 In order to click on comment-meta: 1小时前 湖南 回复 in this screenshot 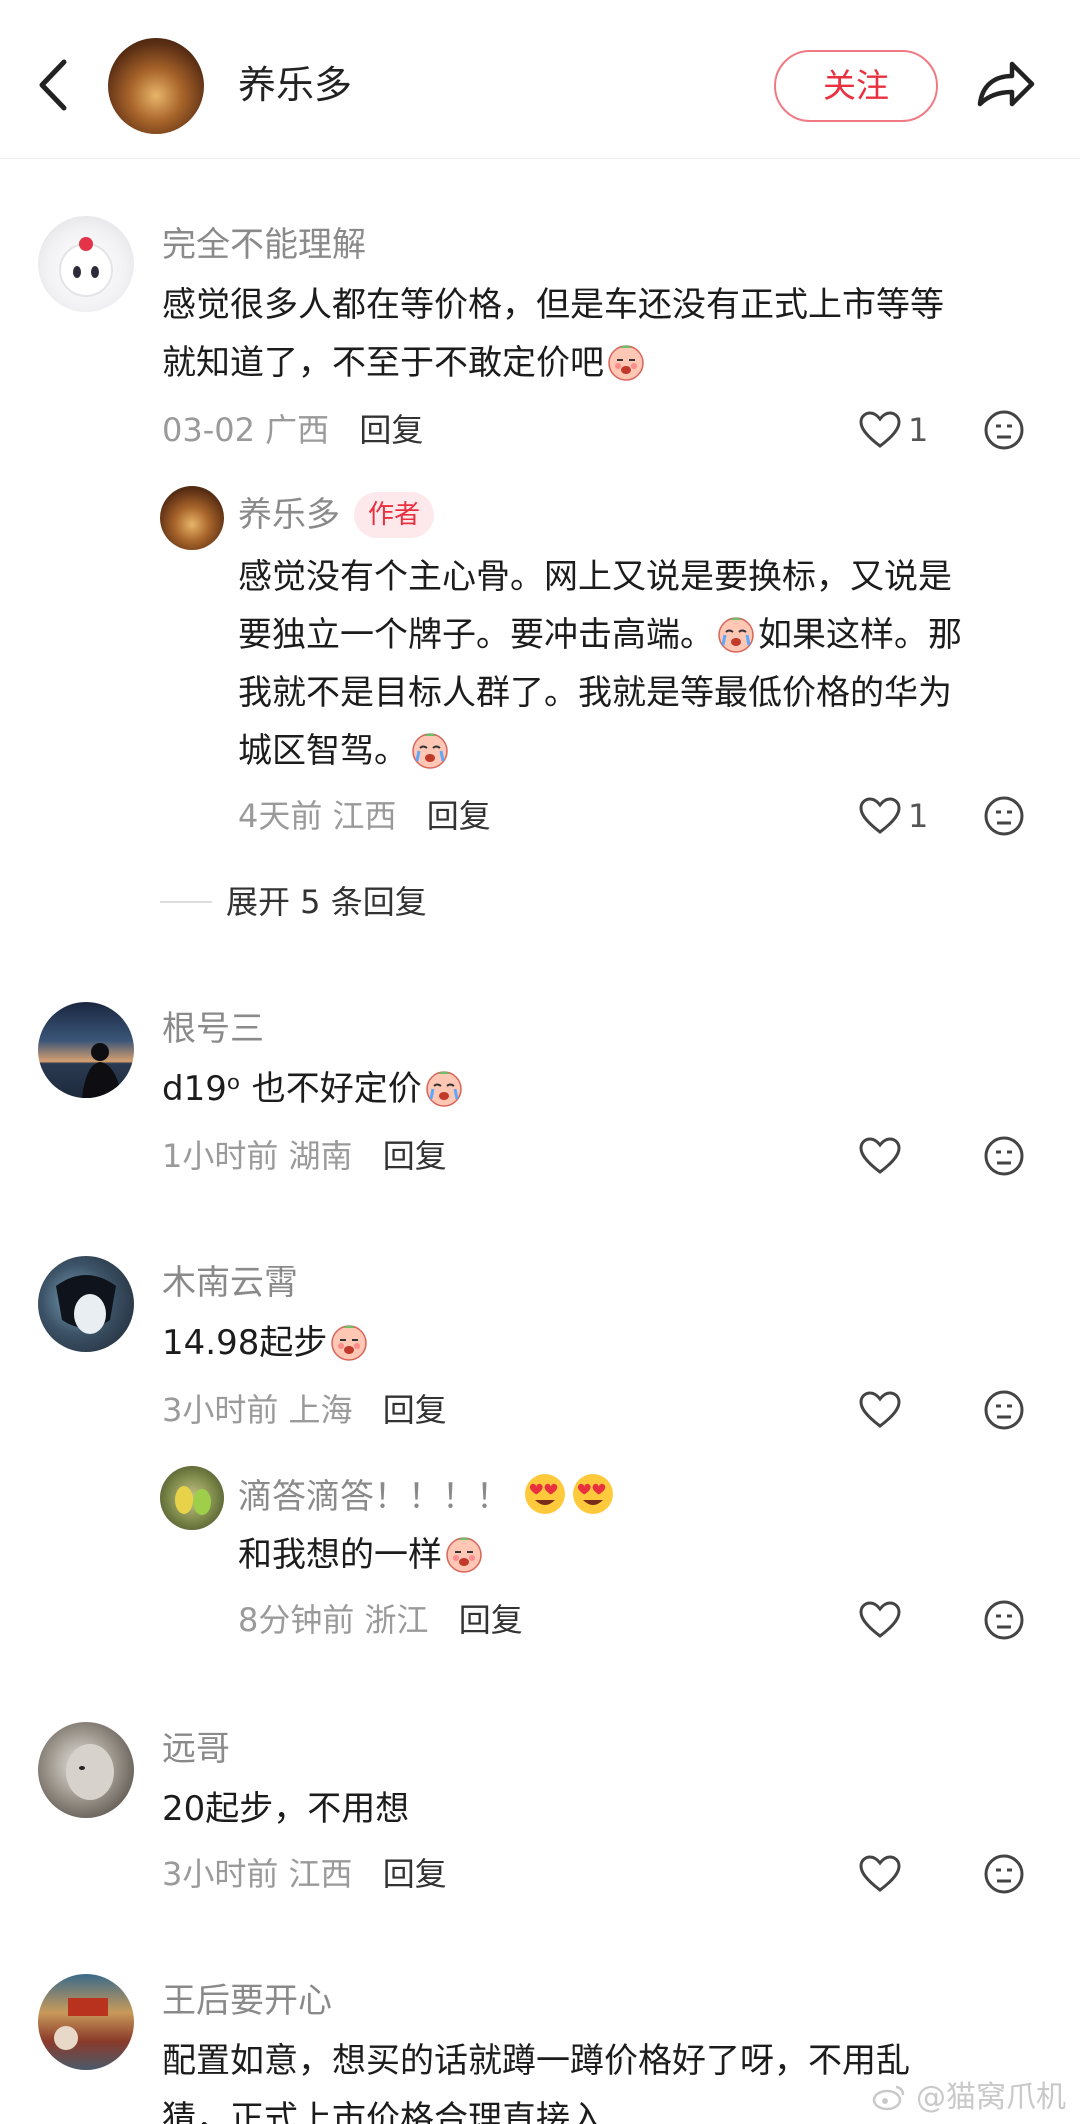, I will do `click(304, 1156)`.